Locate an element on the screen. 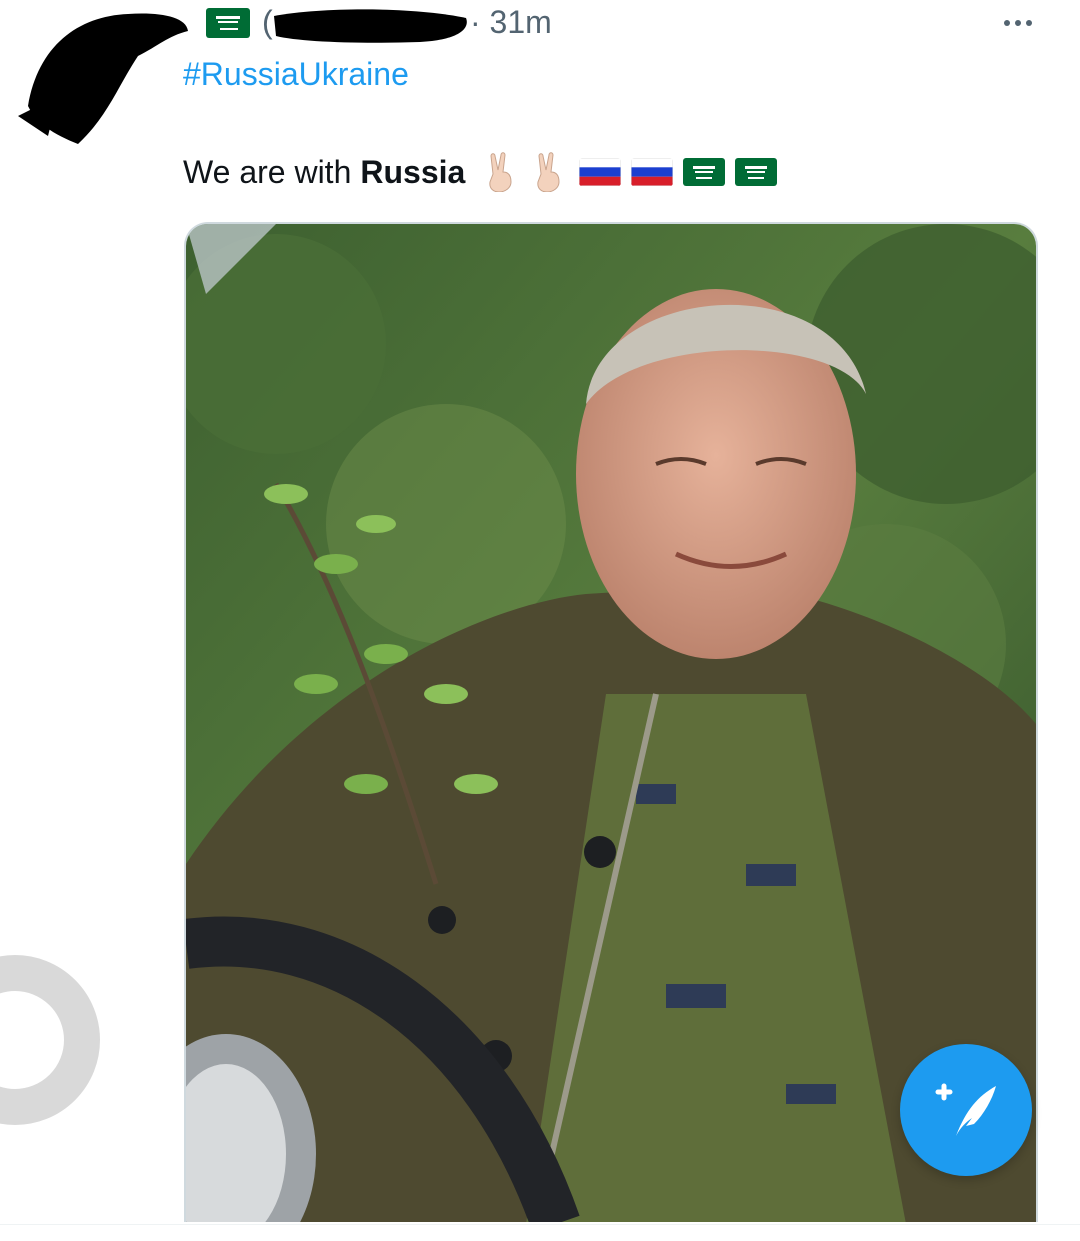 The width and height of the screenshot is (1080, 1241). tweet-text-bold: Russia is located at coordinates (413, 171).